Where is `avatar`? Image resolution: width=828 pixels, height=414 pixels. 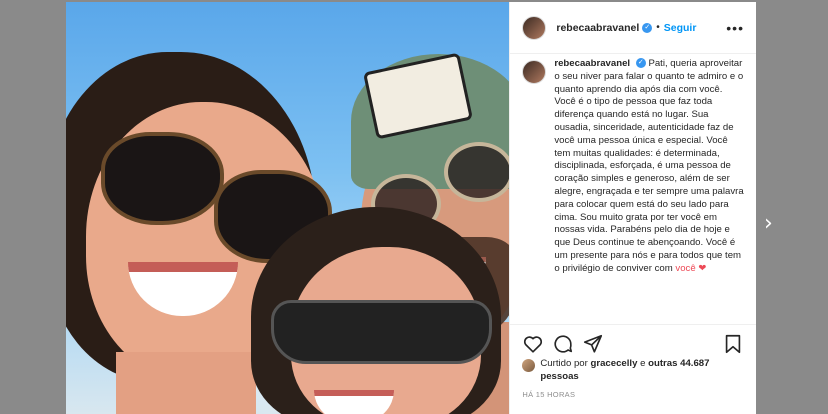 avatar is located at coordinates (534, 27).